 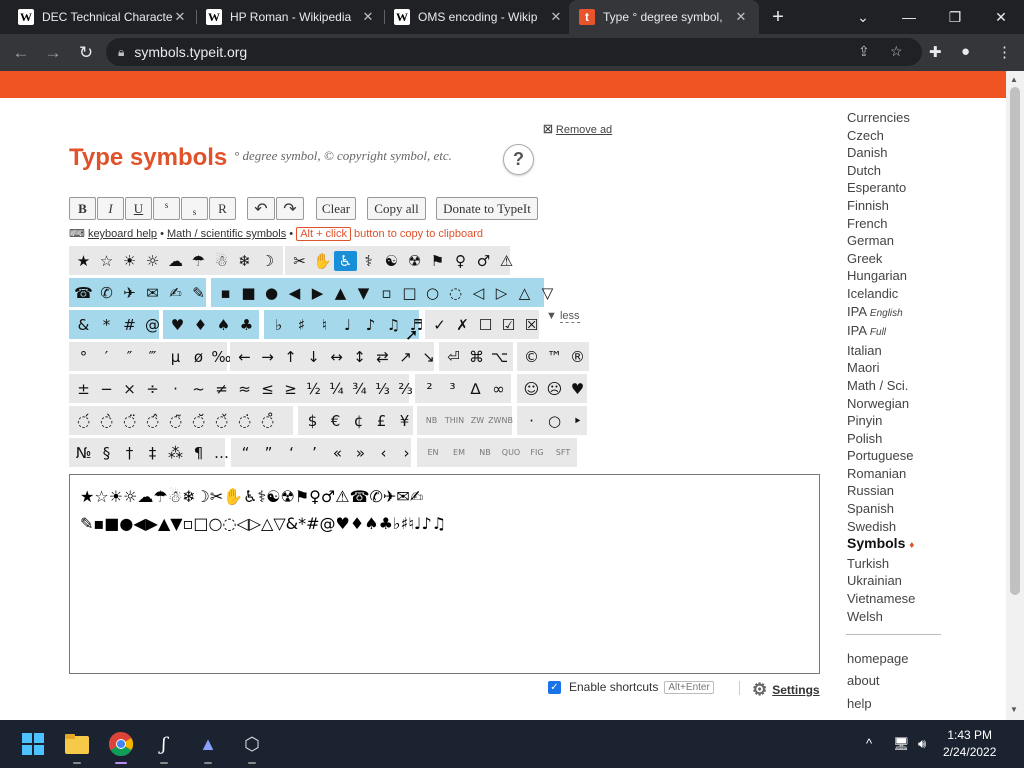 I want to click on symbol-key: ♥, so click(x=577, y=389).